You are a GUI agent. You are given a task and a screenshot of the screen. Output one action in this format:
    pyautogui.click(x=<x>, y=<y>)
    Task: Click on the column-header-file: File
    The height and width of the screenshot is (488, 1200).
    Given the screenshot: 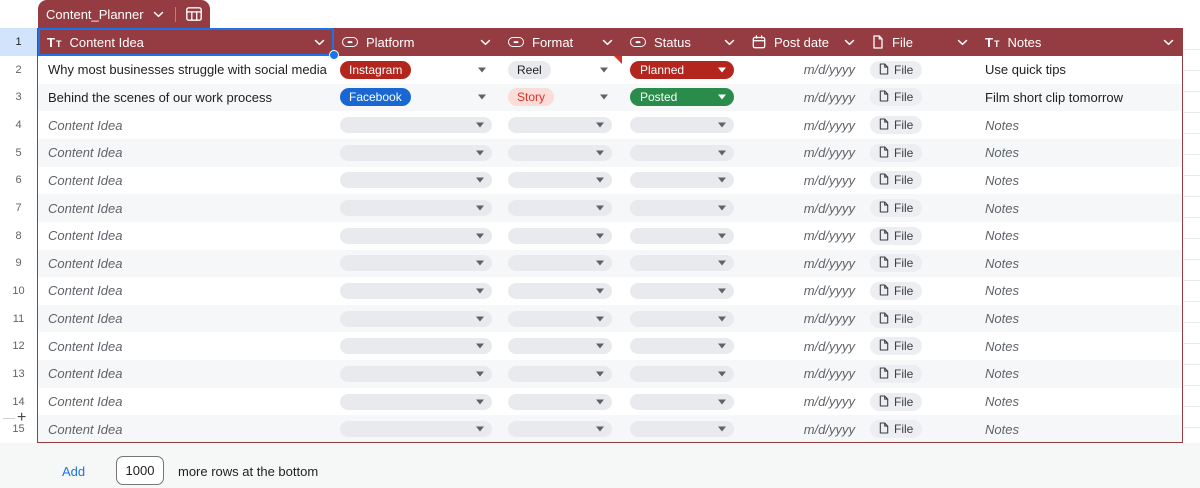 What is the action you would take?
    pyautogui.click(x=920, y=42)
    